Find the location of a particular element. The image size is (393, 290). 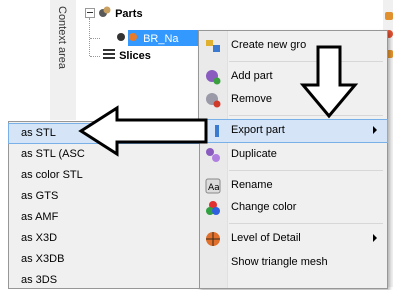

status-icon is located at coordinates (389, 16).